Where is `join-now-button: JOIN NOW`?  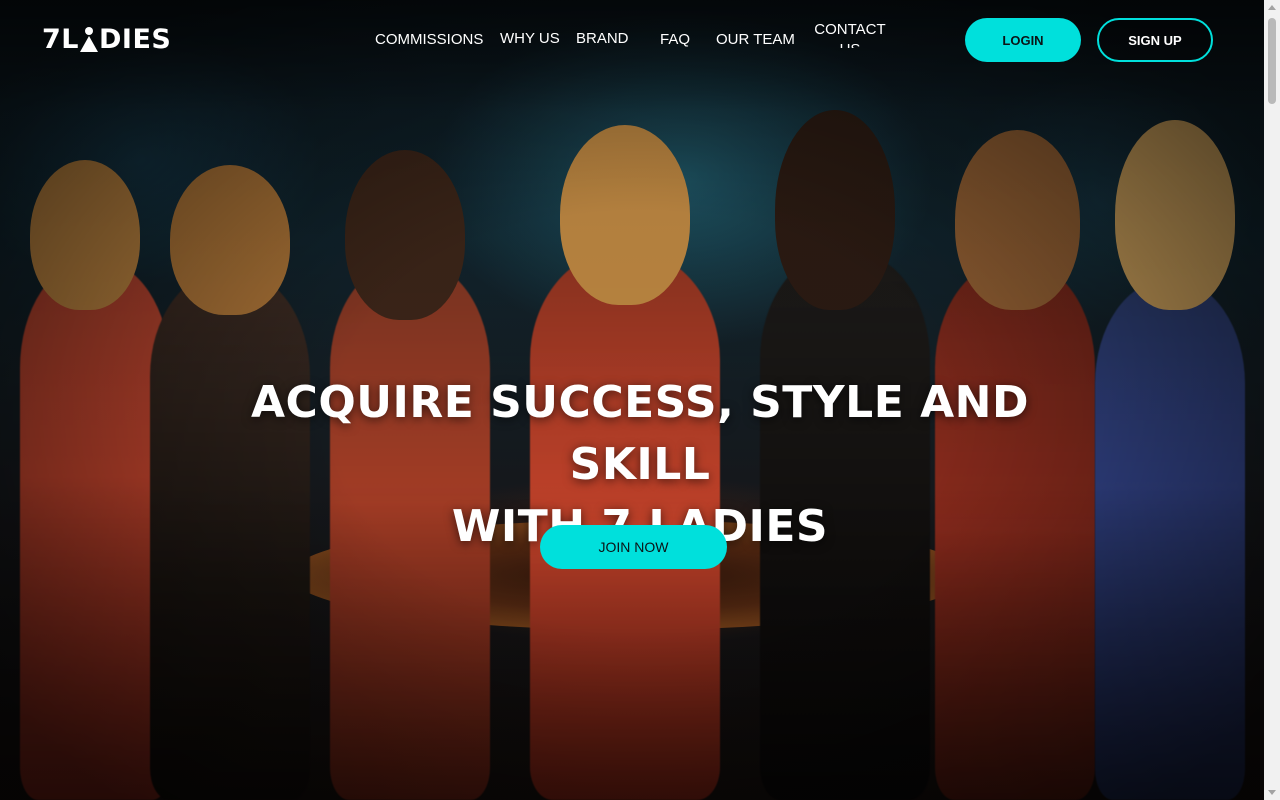
join-now-button: JOIN NOW is located at coordinates (633, 547).